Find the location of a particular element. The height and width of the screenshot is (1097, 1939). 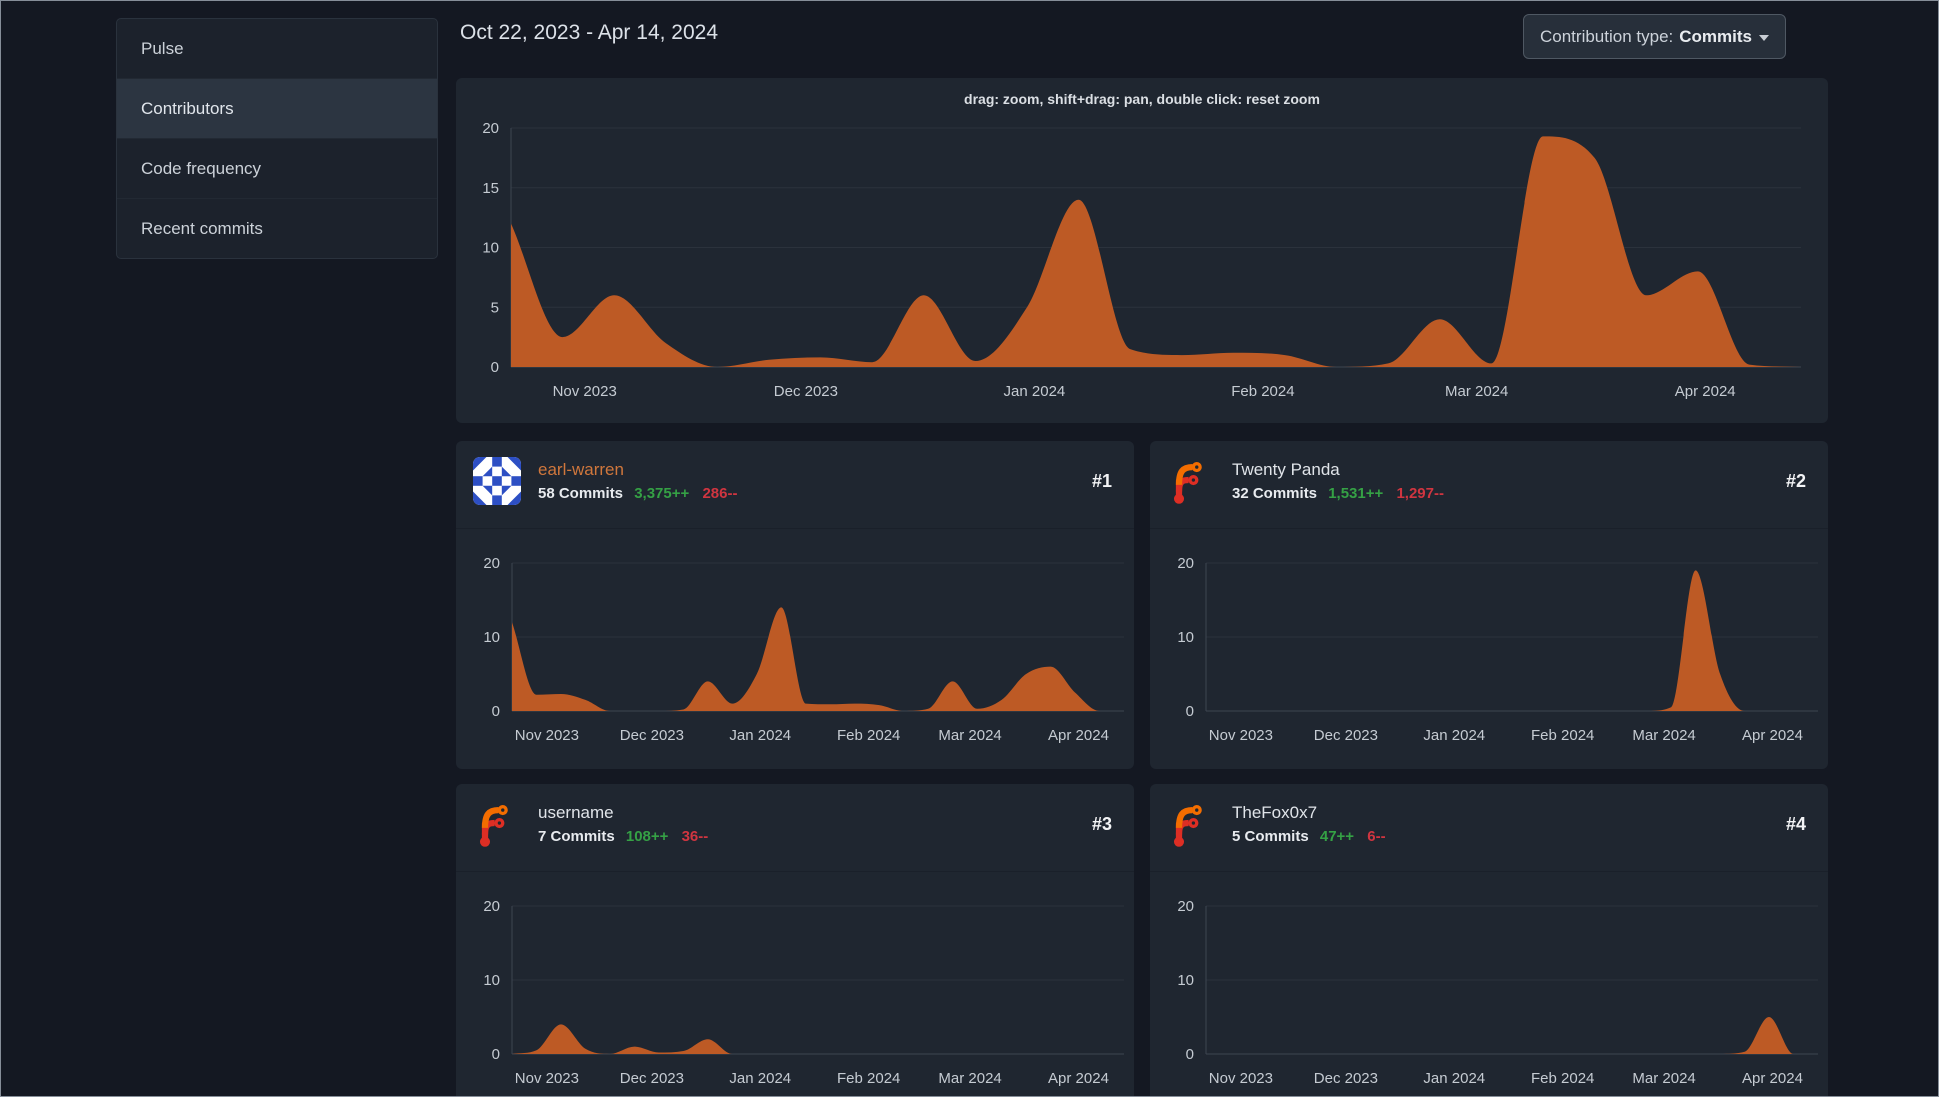

sidebar-item-recent-commits: Recent commits is located at coordinates (277, 228).